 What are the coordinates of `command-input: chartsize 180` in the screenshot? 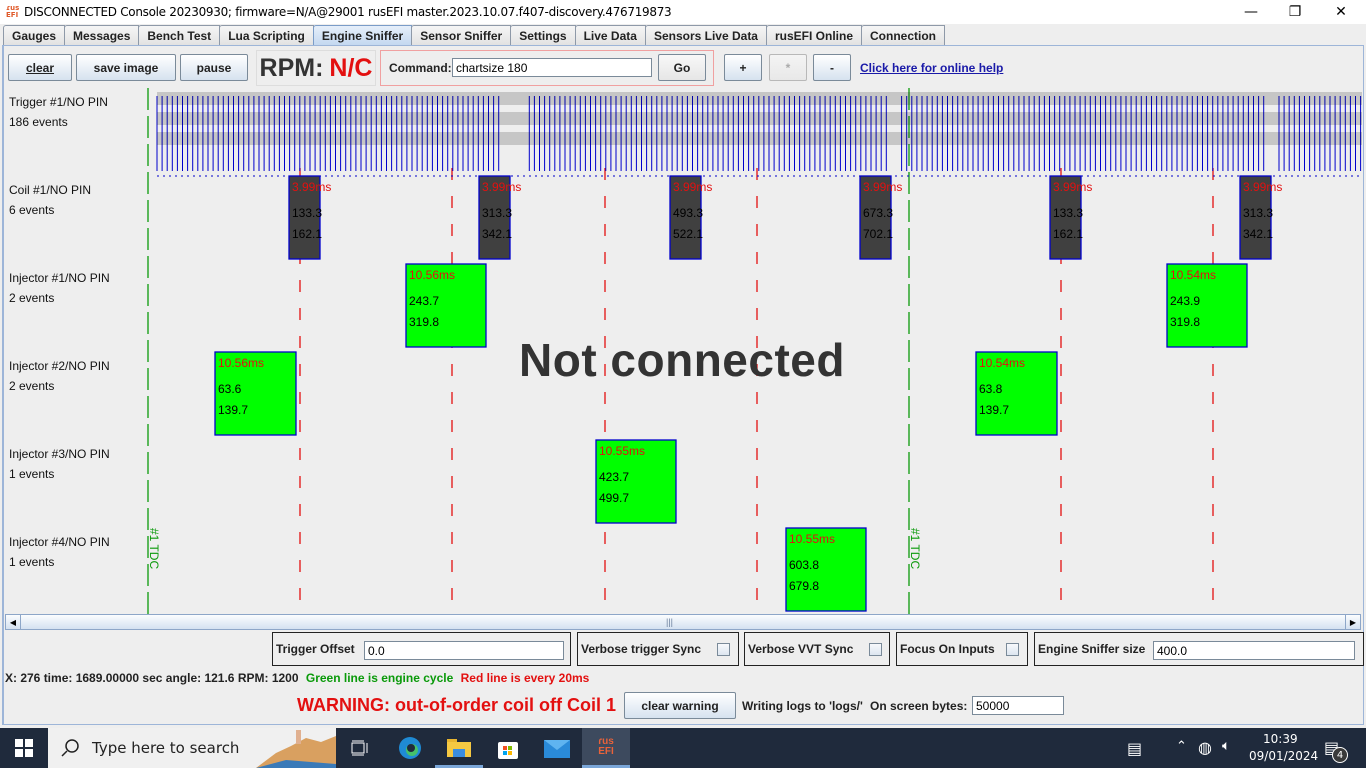 It's located at (552, 67).